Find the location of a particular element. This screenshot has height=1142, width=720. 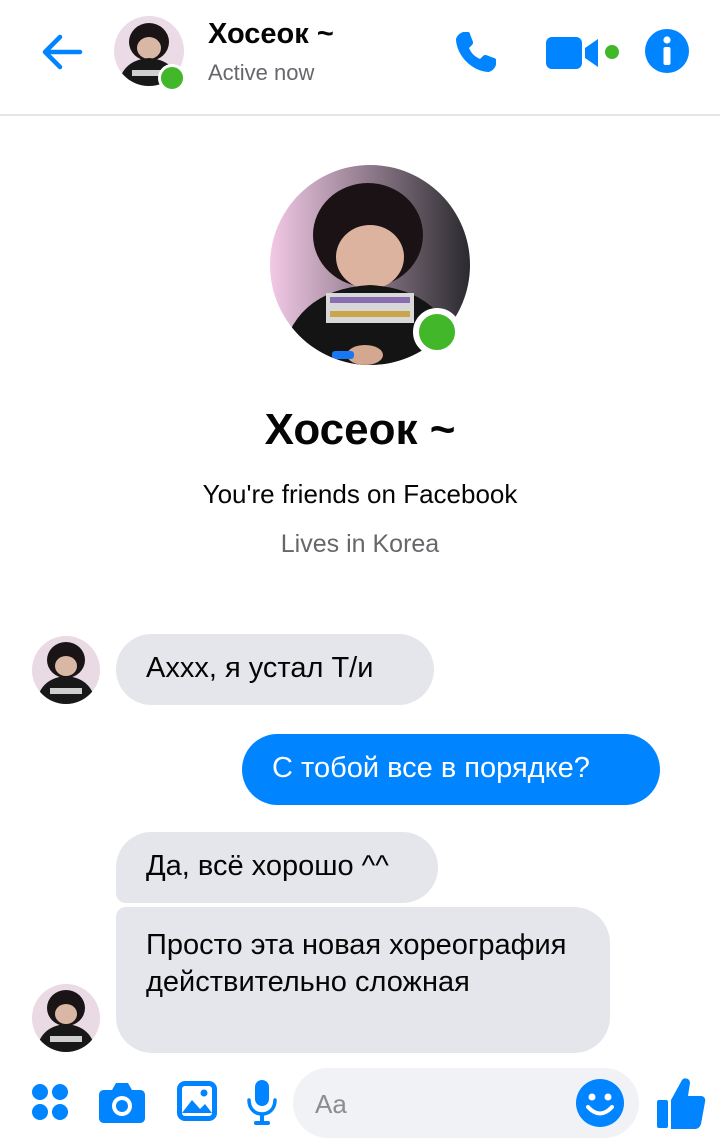

message-input-container is located at coordinates (466, 1103).